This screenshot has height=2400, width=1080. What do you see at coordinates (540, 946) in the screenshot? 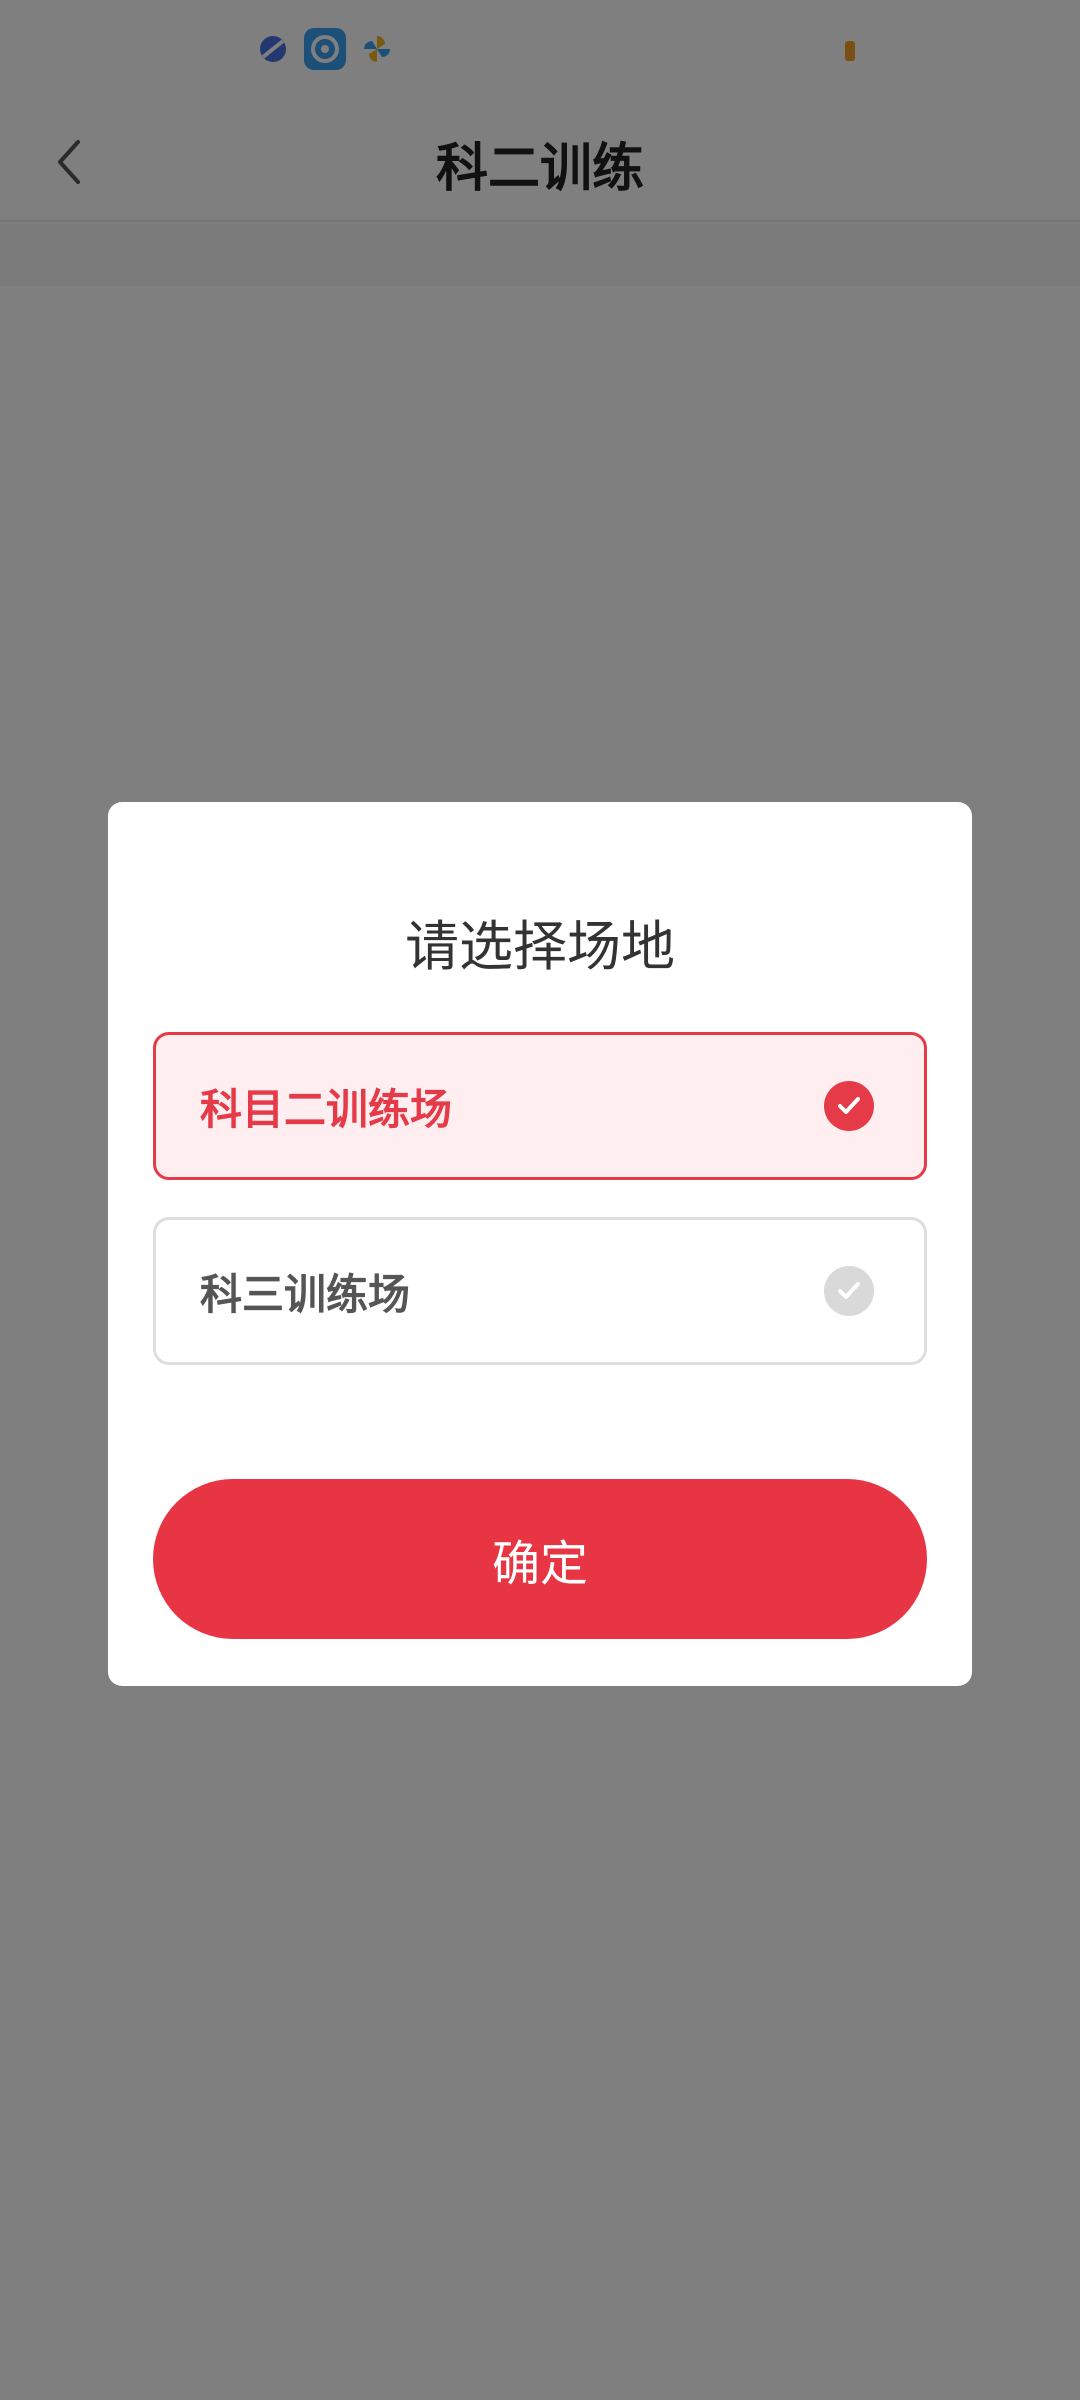
I see `dialog-title: 请选择场地` at bounding box center [540, 946].